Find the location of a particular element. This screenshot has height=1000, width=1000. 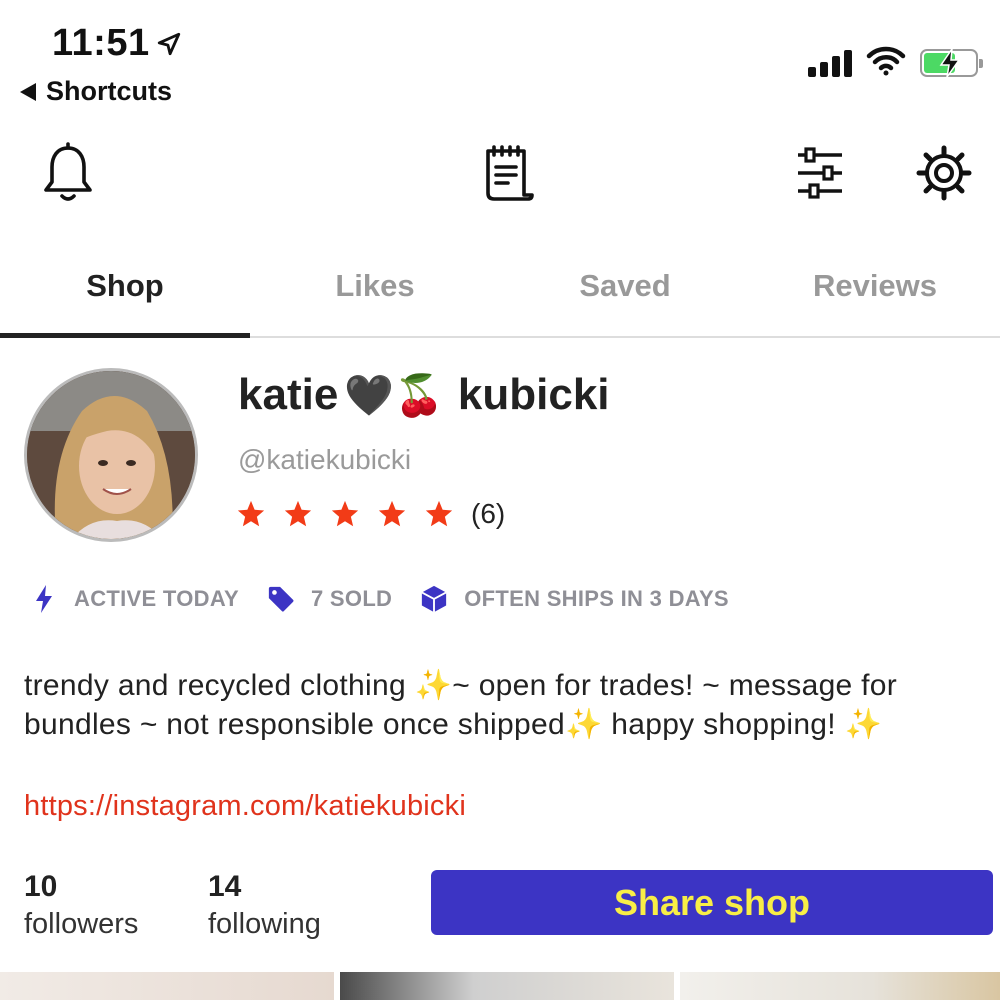

badge-sold: 7 SOLD is located at coordinates (329, 599).